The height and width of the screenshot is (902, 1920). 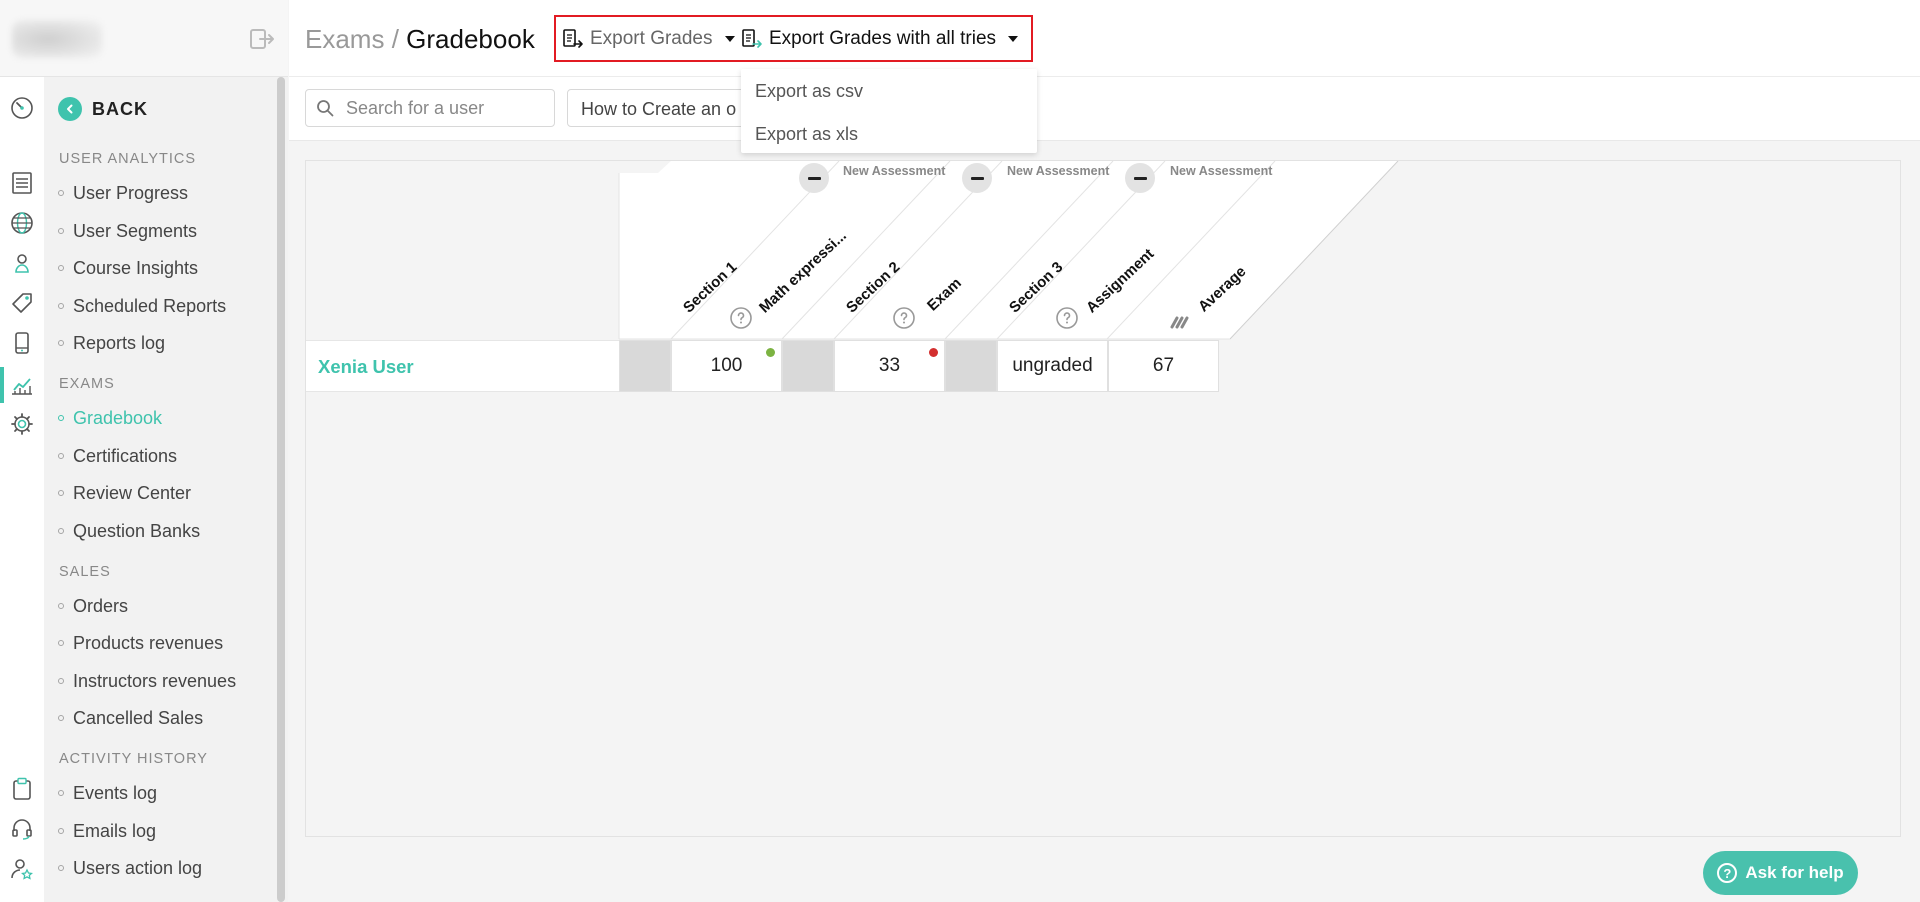 What do you see at coordinates (22, 303) in the screenshot?
I see `tag-icon` at bounding box center [22, 303].